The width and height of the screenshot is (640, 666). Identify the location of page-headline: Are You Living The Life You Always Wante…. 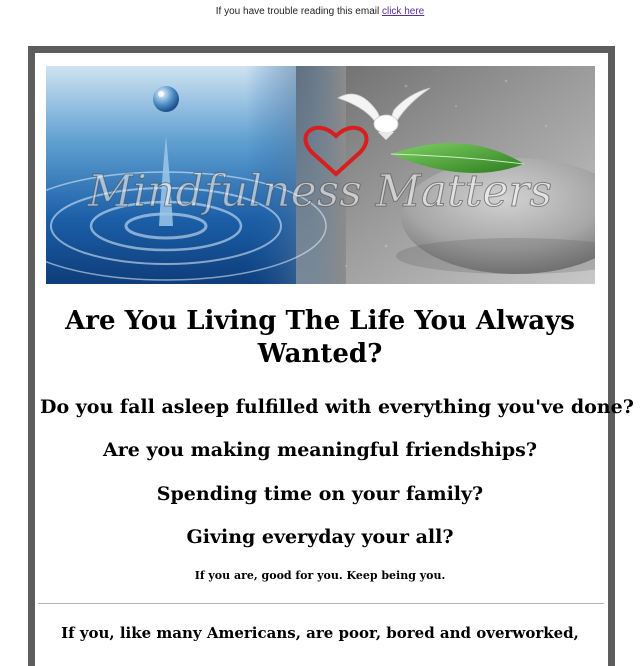
(320, 337).